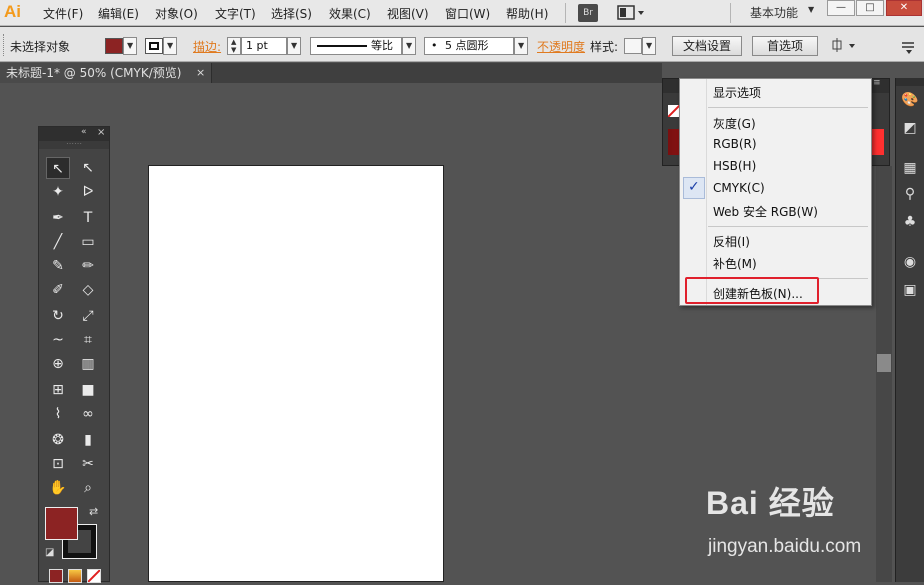  What do you see at coordinates (84, 132) in the screenshot?
I see `collapse-icon: «` at bounding box center [84, 132].